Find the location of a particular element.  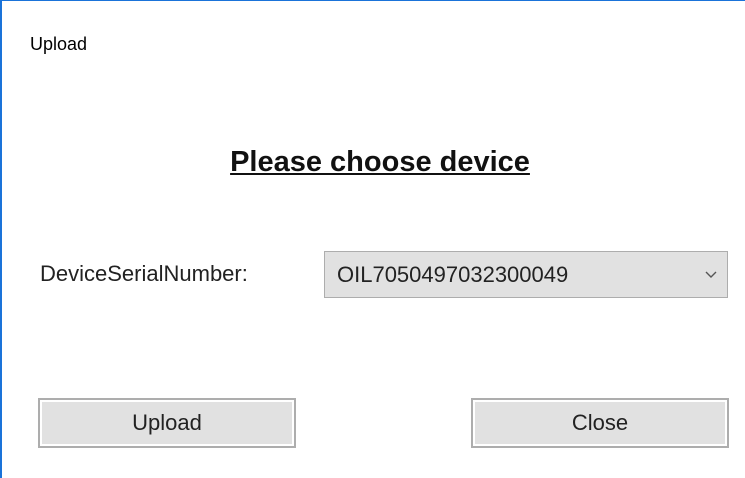

device-serial-value: OIL7050497032300049 is located at coordinates (453, 274).